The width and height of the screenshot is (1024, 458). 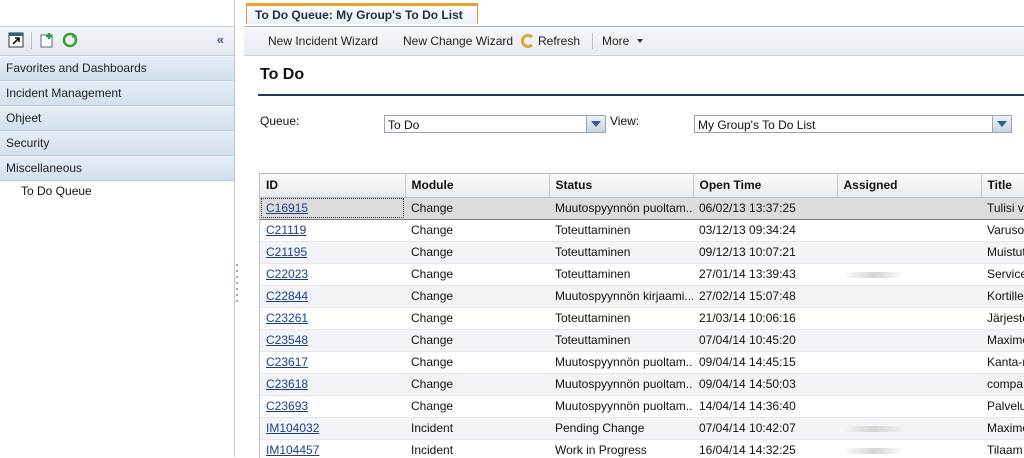 I want to click on cell-id: C23693, so click(x=332, y=406).